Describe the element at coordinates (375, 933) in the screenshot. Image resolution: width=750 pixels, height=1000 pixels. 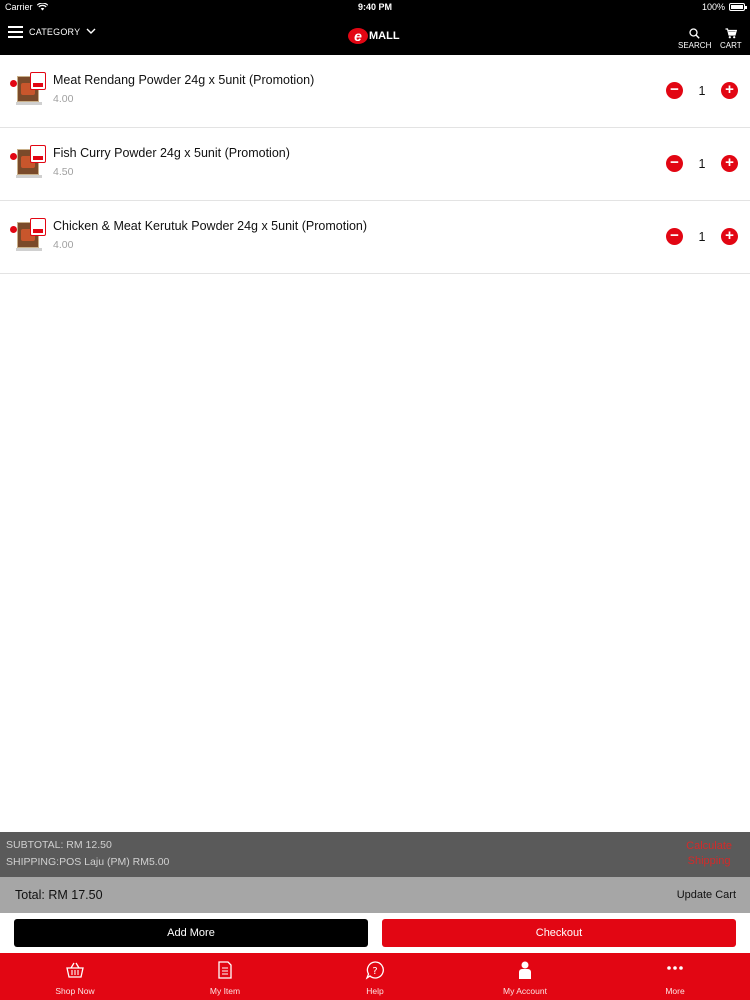
I see `action-buttons: Add More Checkout` at that location.